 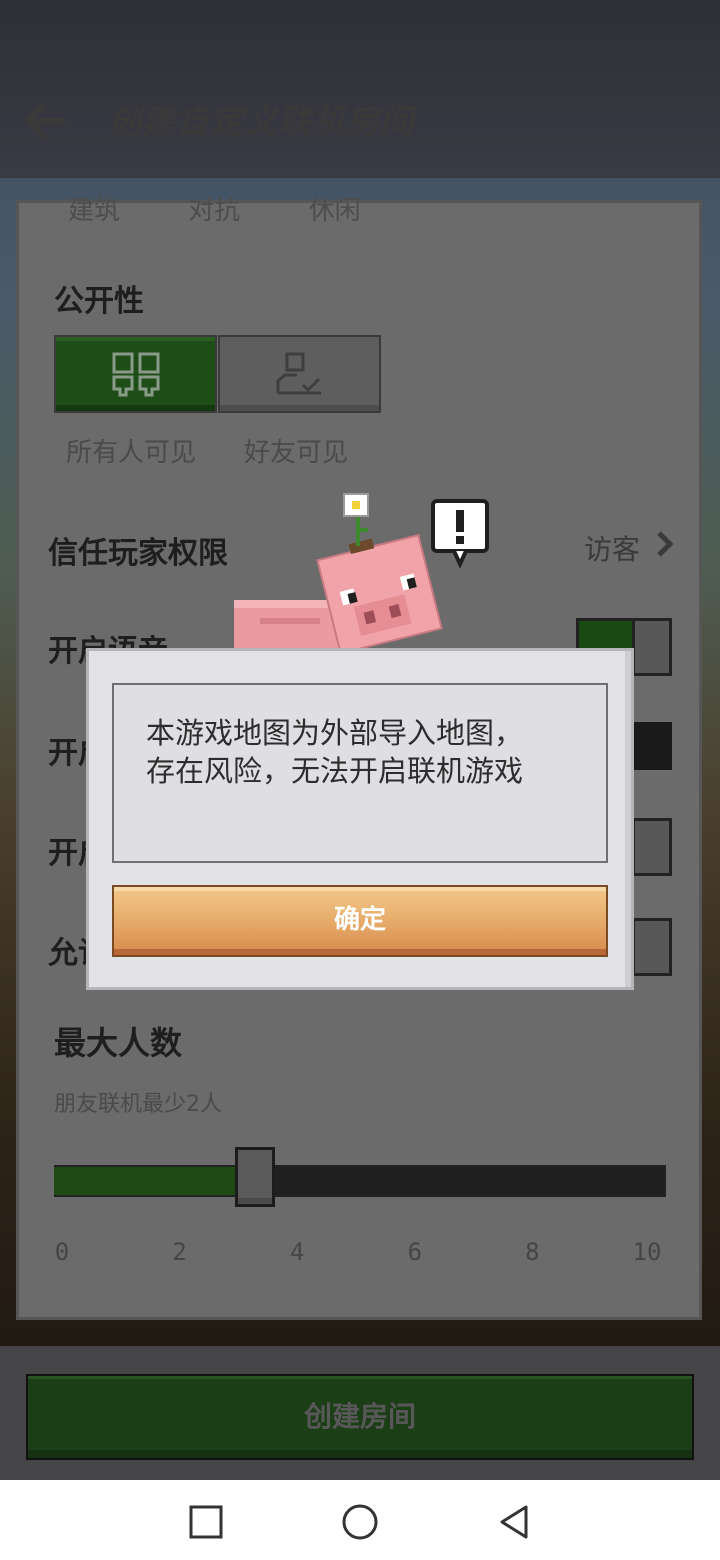 I want to click on everyone-icon, so click(x=135, y=374).